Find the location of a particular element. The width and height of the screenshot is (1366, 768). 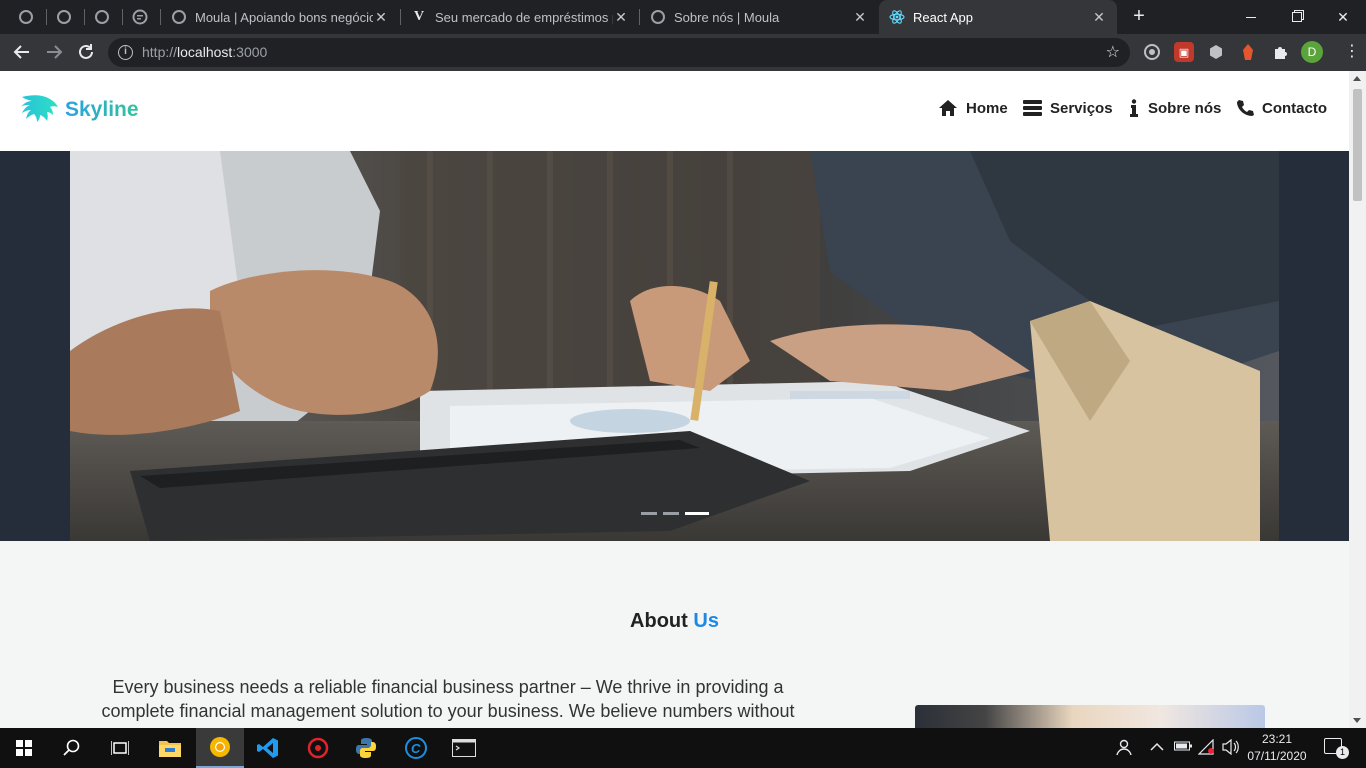

ccleaner-taskbar-button: C is located at coordinates (416, 748).